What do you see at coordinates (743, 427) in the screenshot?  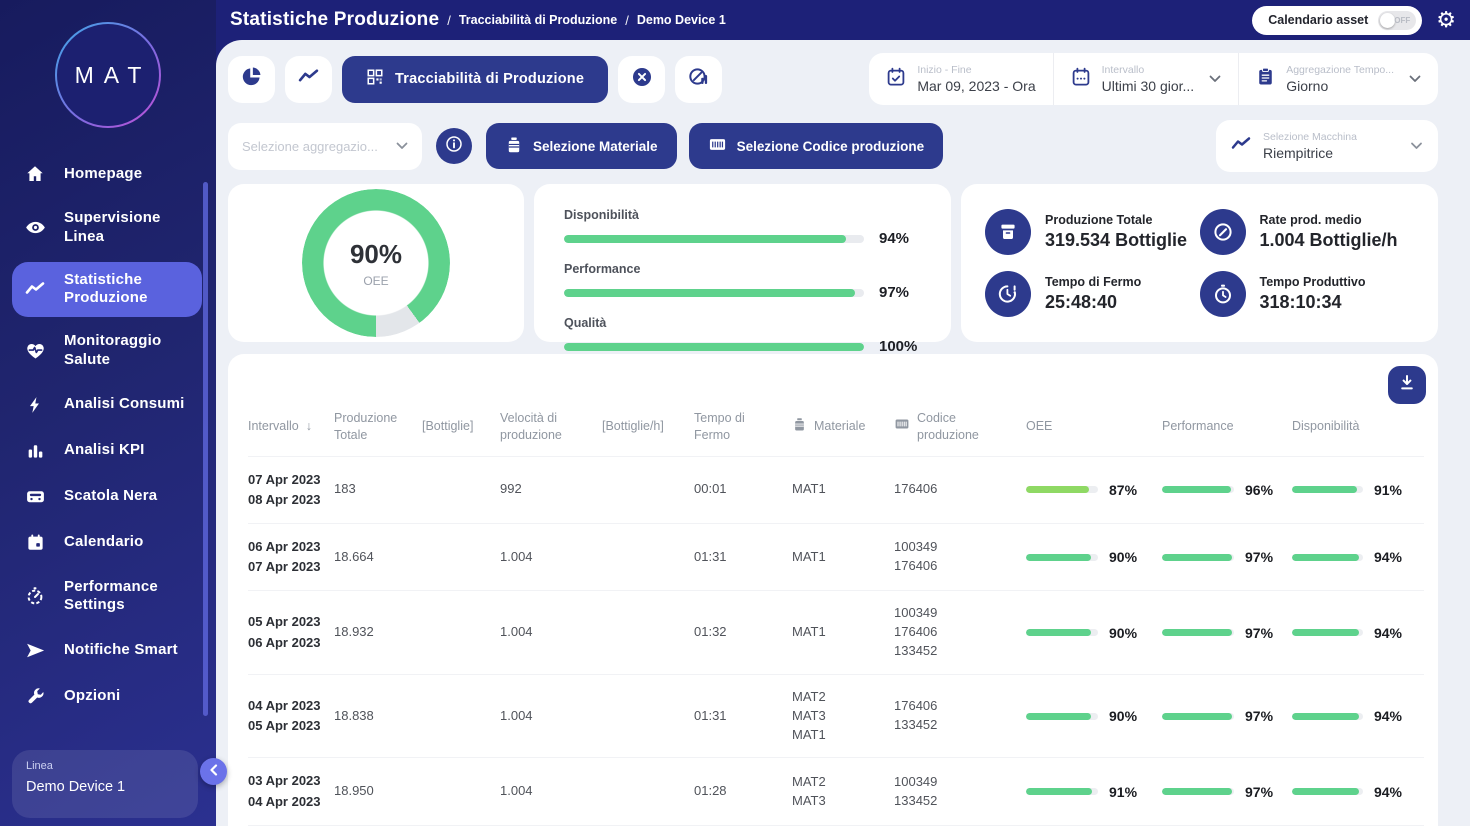 I see `column-tempo-di-fermo: Tempo di Fermo` at bounding box center [743, 427].